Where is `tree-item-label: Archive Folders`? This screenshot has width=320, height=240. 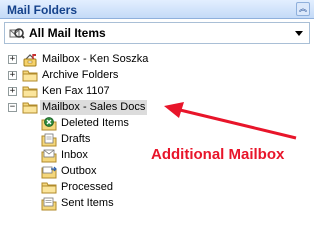
tree-item-label: Archive Folders is located at coordinates (80, 75).